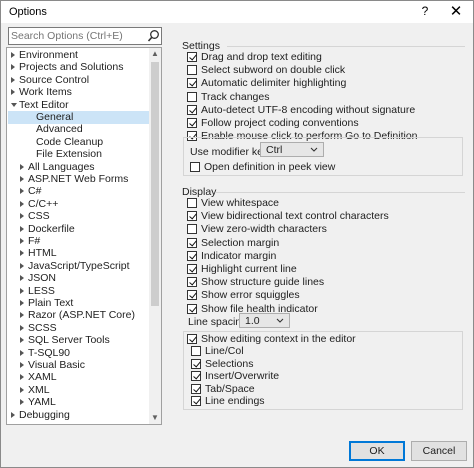  What do you see at coordinates (425, 11) in the screenshot?
I see `help-button: ?` at bounding box center [425, 11].